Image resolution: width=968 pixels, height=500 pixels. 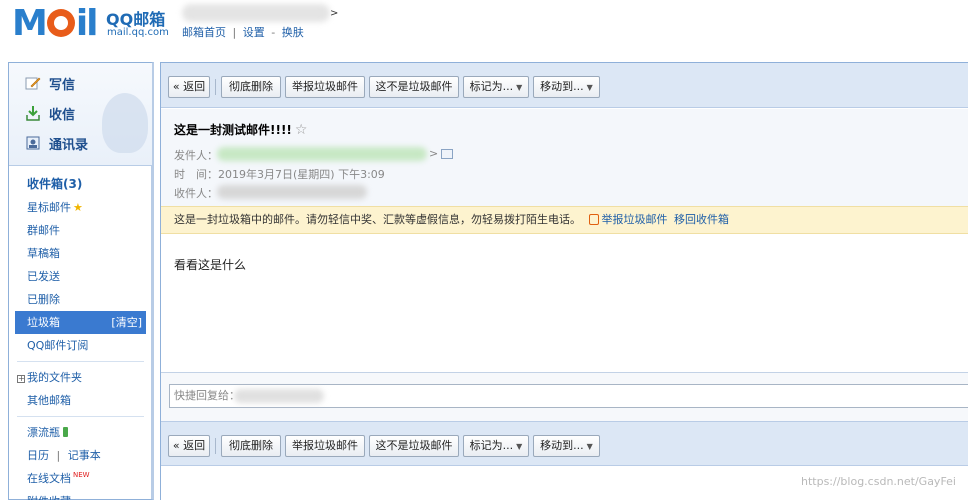 I want to click on not-spam-button: 这不是垃圾邮件, so click(x=414, y=87).